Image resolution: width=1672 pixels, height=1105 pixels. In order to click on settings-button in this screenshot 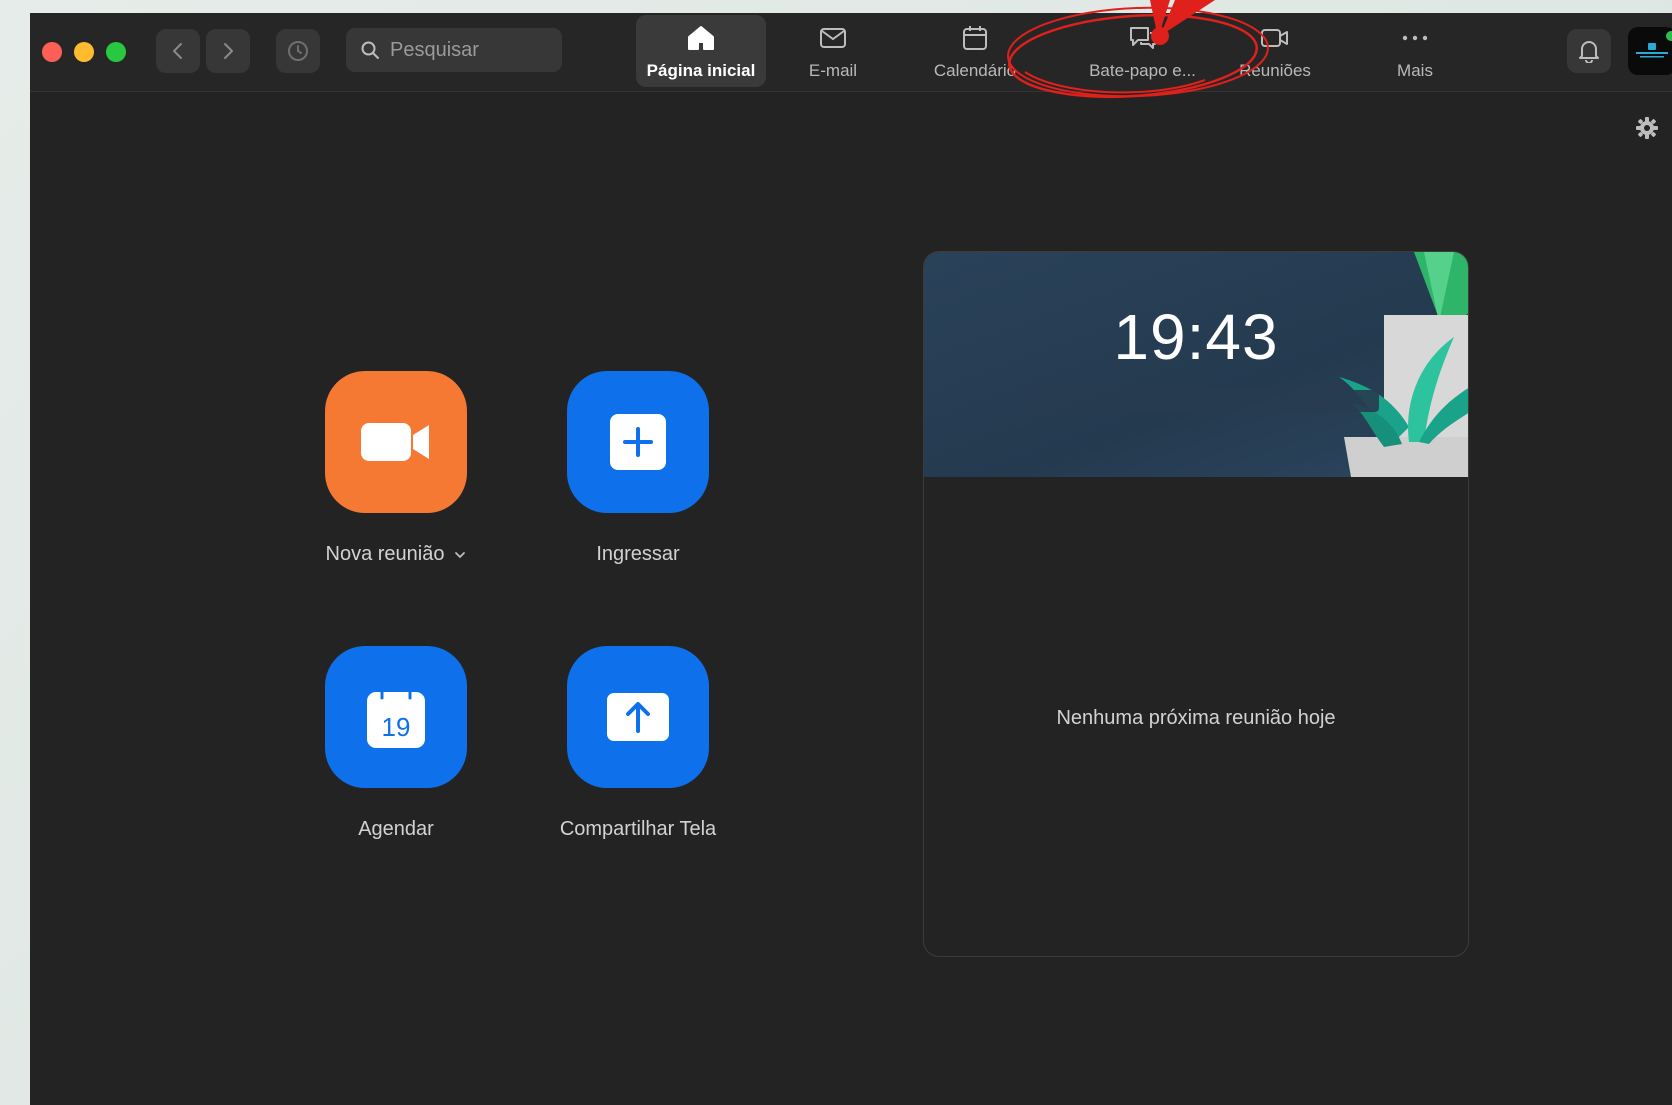, I will do `click(1647, 130)`.